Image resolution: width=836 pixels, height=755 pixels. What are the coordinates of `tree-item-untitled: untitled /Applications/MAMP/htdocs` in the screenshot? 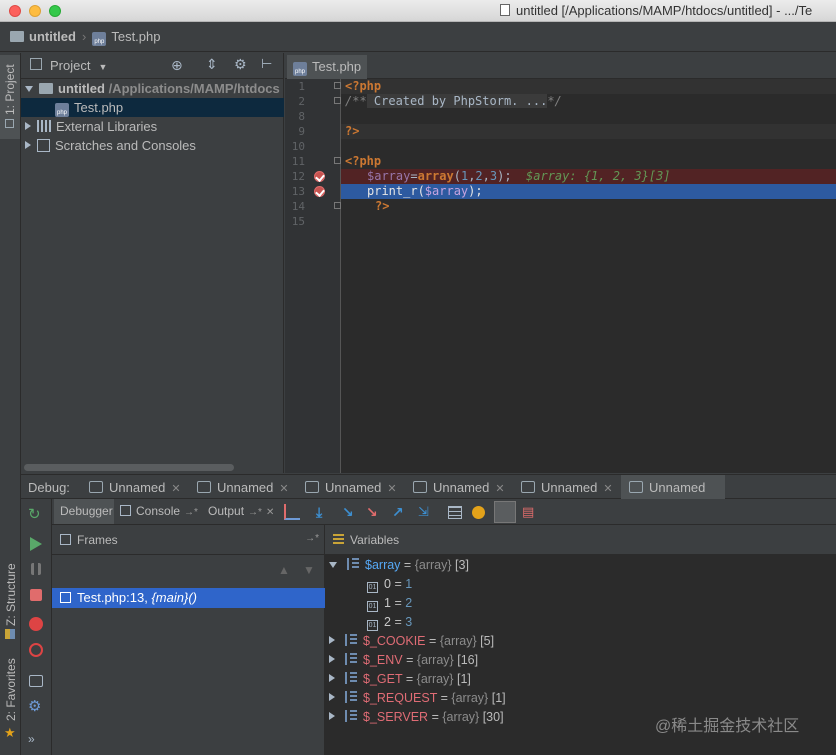 It's located at (152, 88).